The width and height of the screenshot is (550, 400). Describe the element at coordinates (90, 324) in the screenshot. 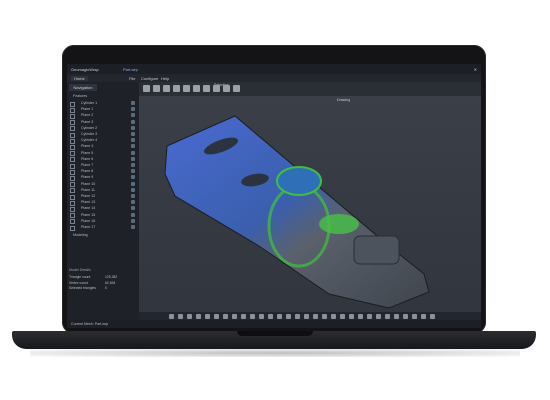

I see `status-text: Current Mesh: Part.wrp` at that location.